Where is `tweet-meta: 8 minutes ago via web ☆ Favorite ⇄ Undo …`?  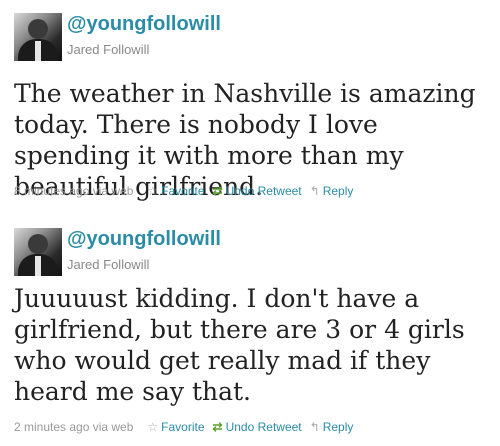
tweet-meta: 8 minutes ago via web ☆ Favorite ⇄ Undo … is located at coordinates (187, 191).